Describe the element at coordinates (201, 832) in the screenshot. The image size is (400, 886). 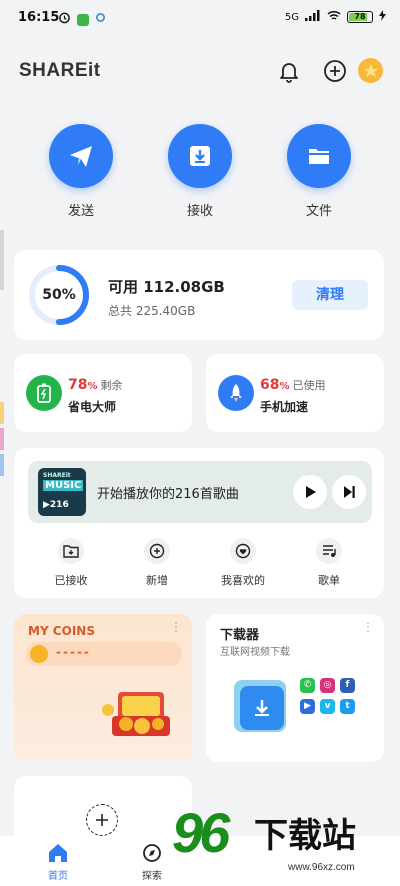
I see `watermark-number: 96` at that location.